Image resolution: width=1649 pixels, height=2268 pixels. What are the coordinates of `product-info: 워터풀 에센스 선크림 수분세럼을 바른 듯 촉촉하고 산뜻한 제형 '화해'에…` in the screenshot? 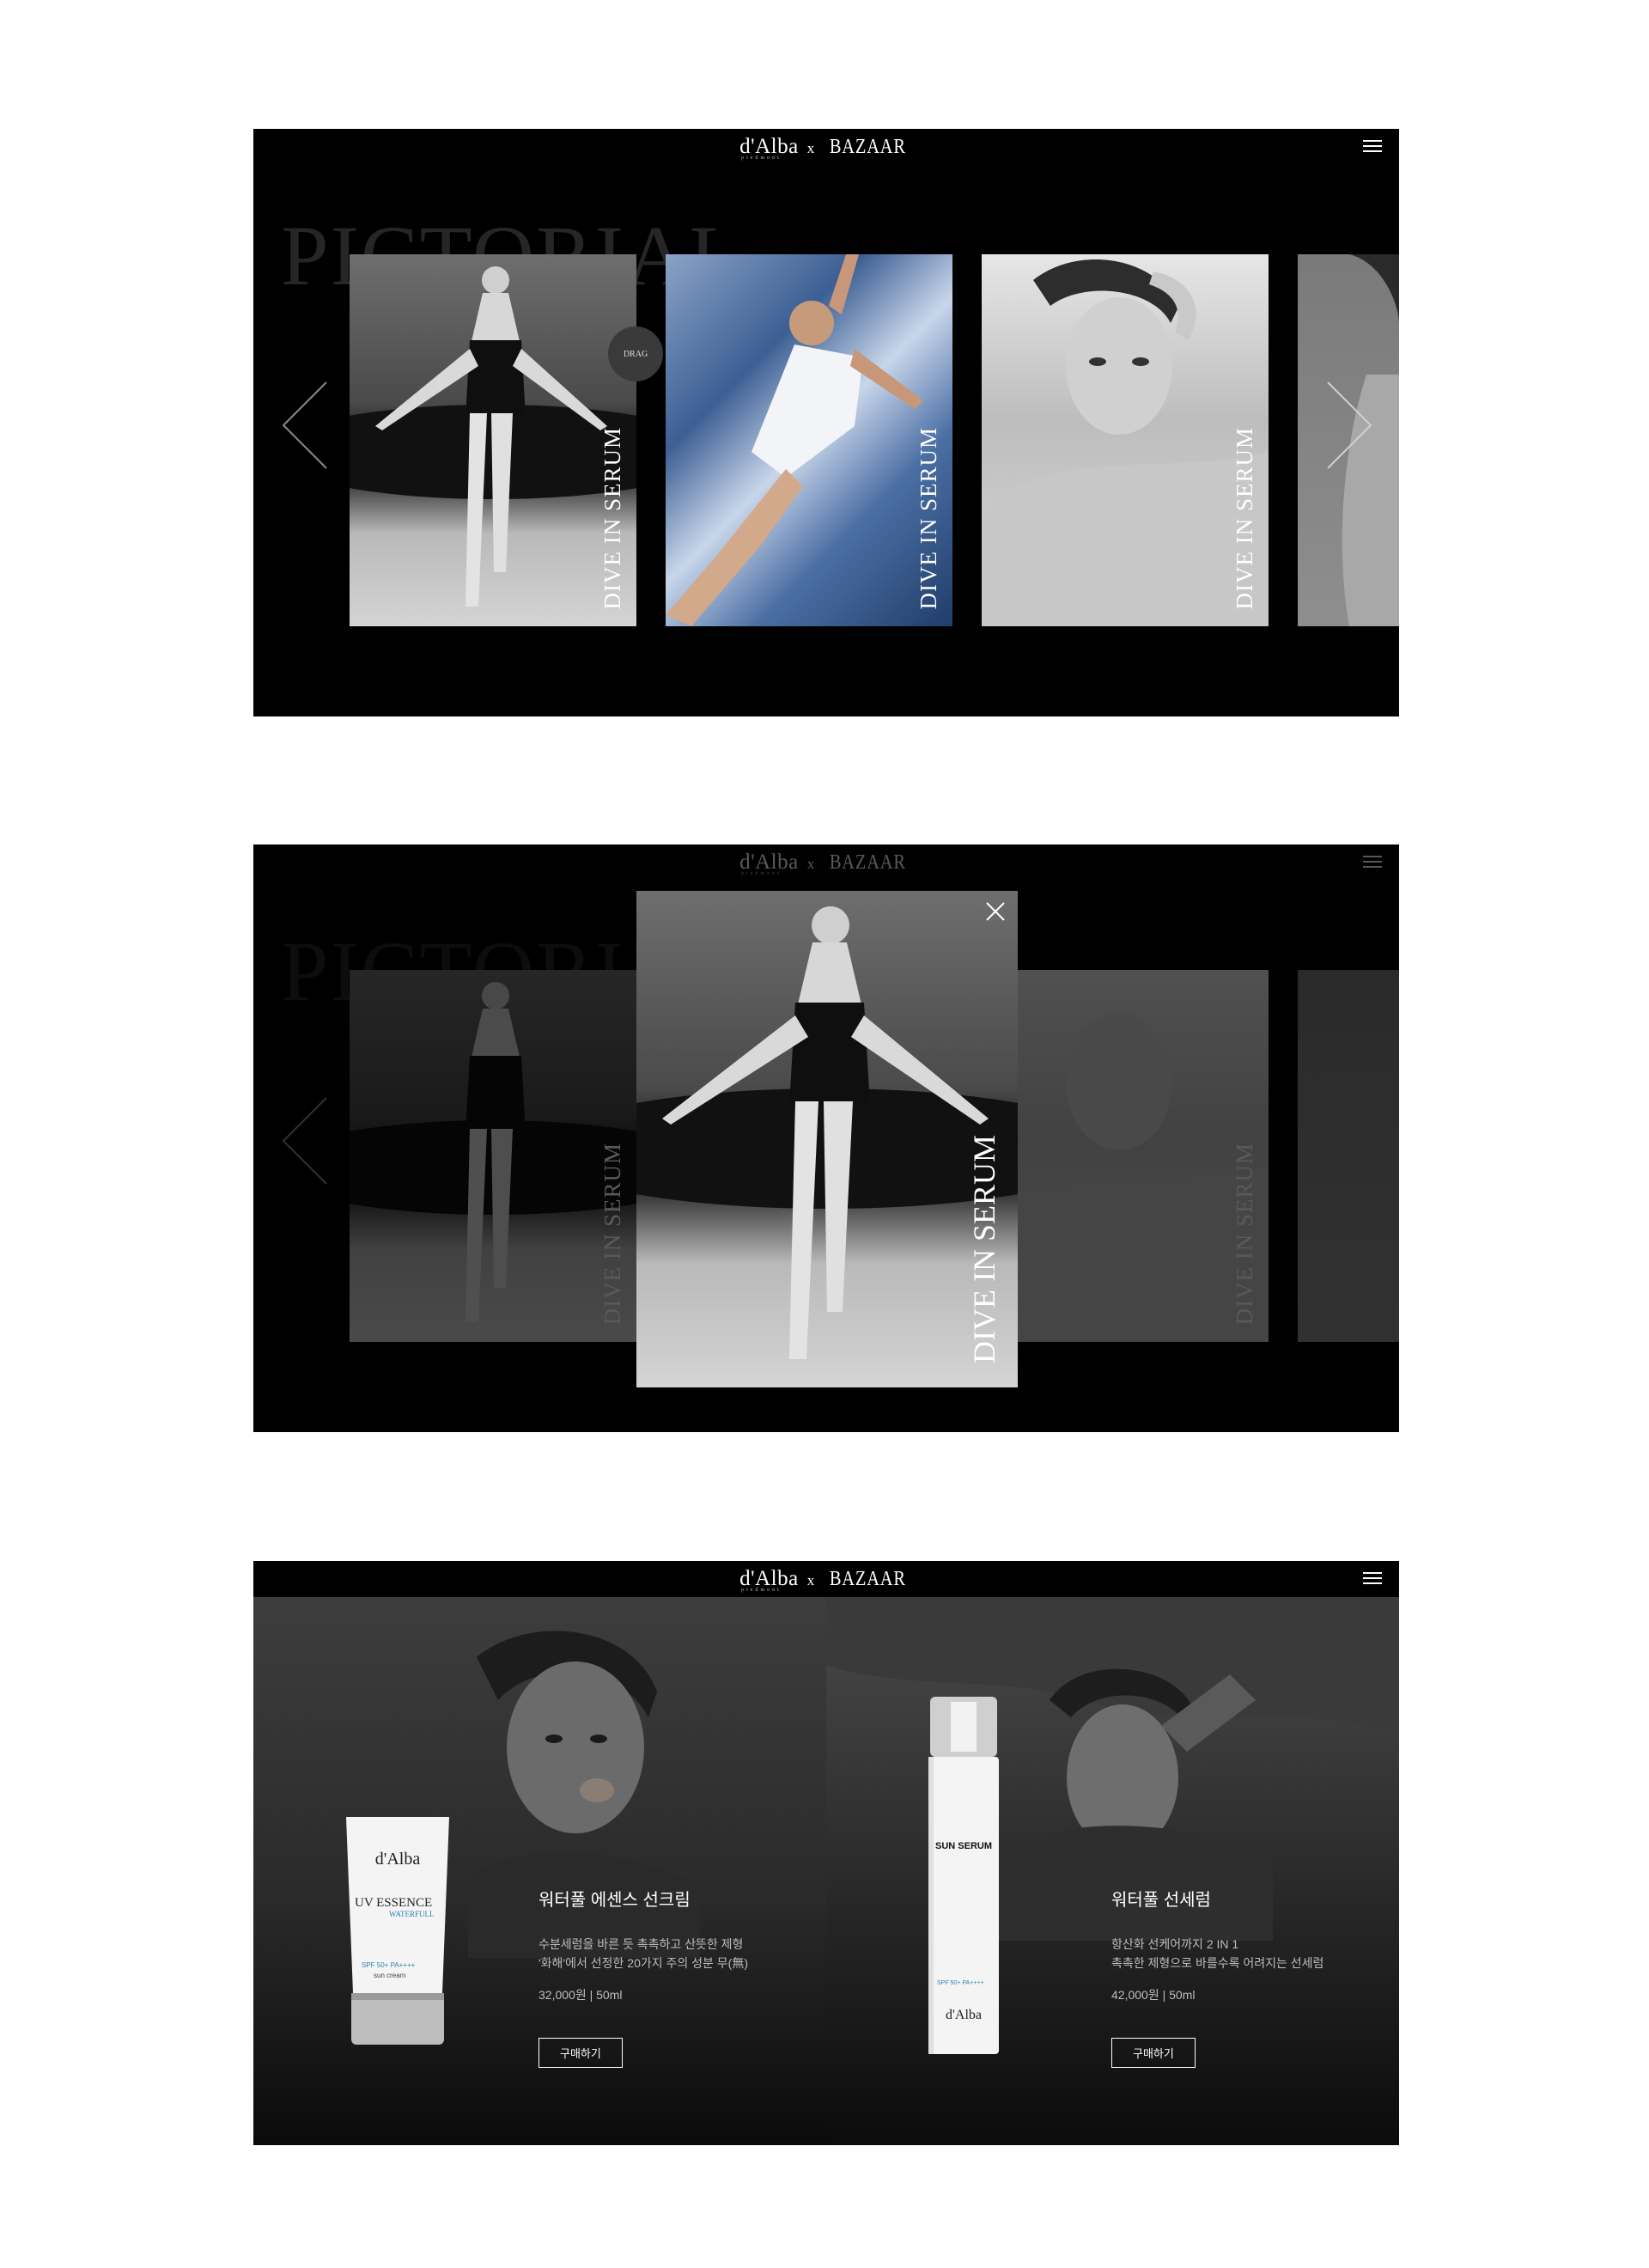 It's located at (676, 1977).